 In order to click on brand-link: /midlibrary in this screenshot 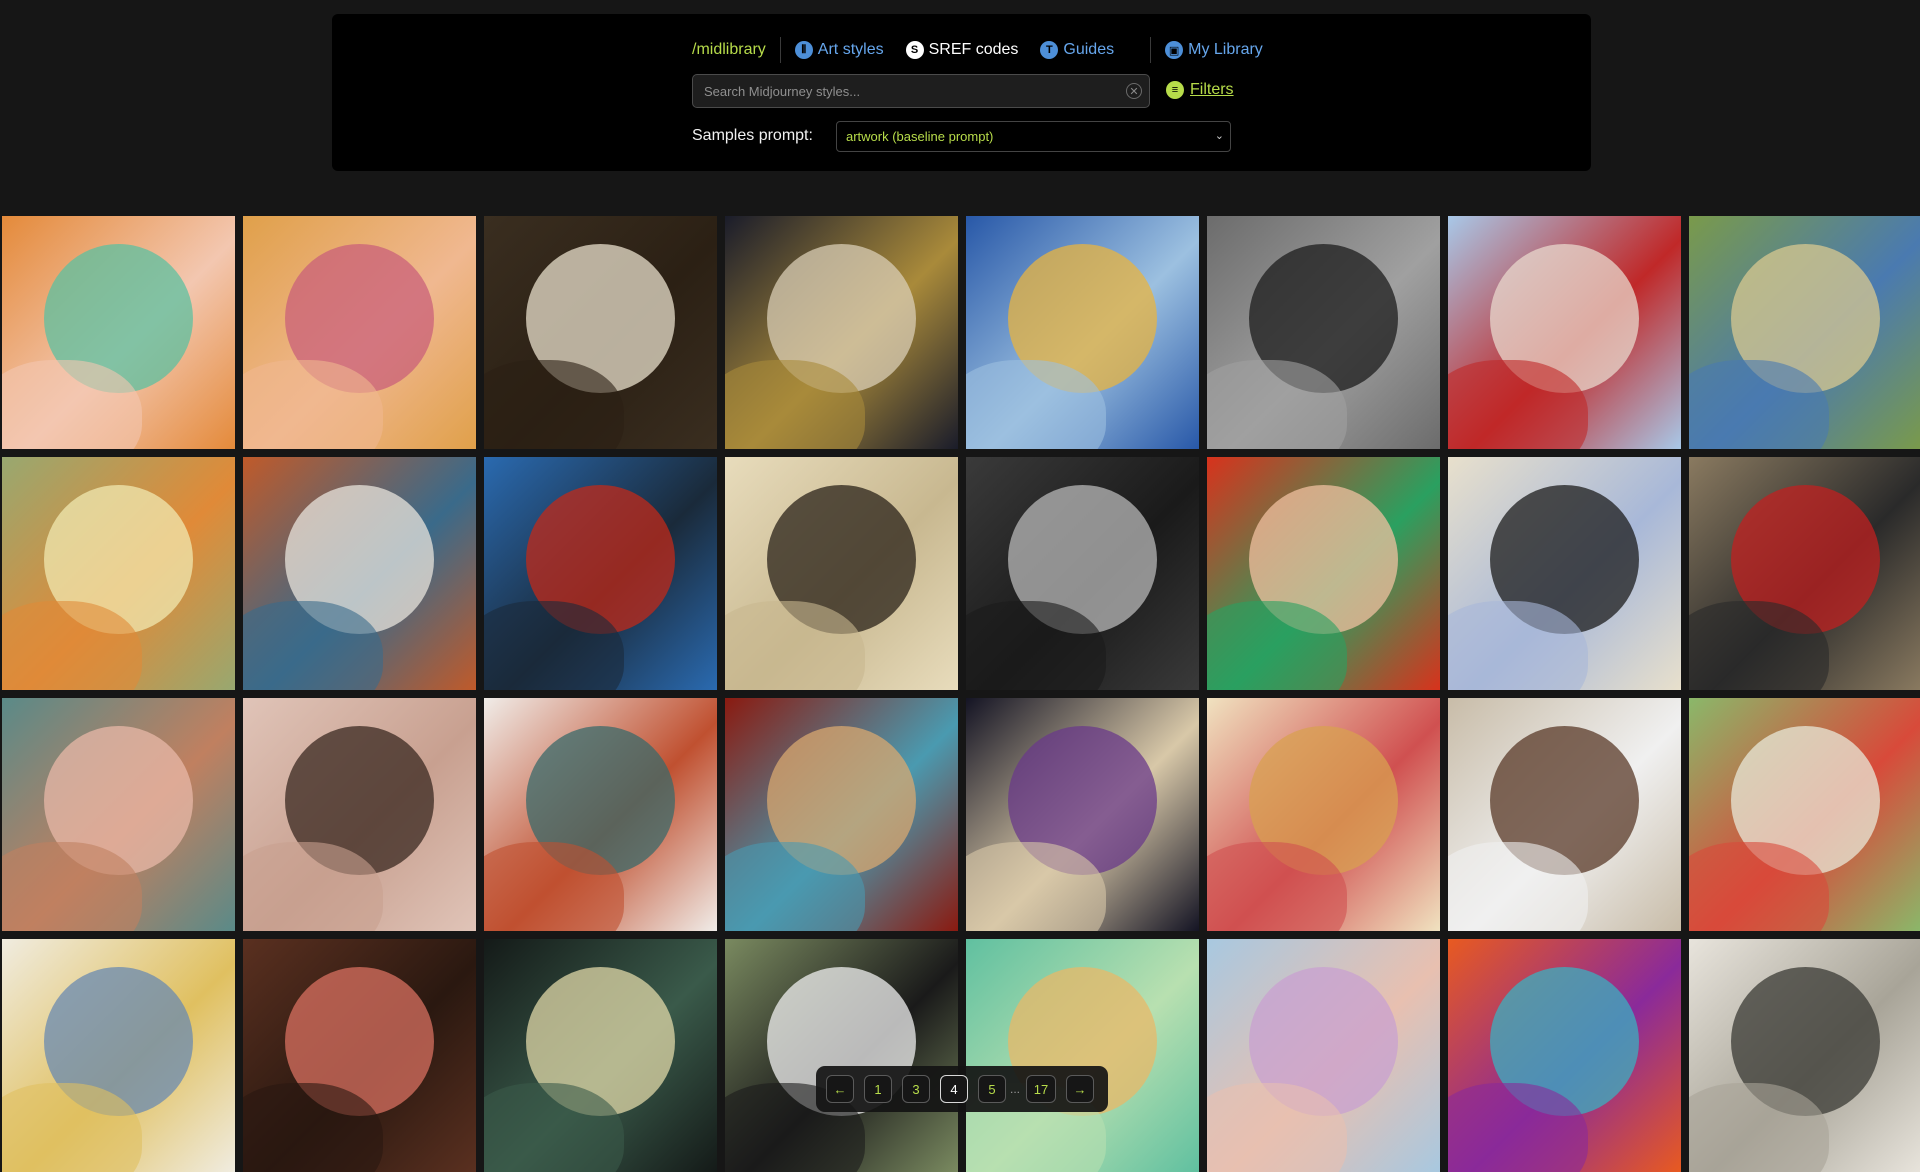, I will do `click(729, 50)`.